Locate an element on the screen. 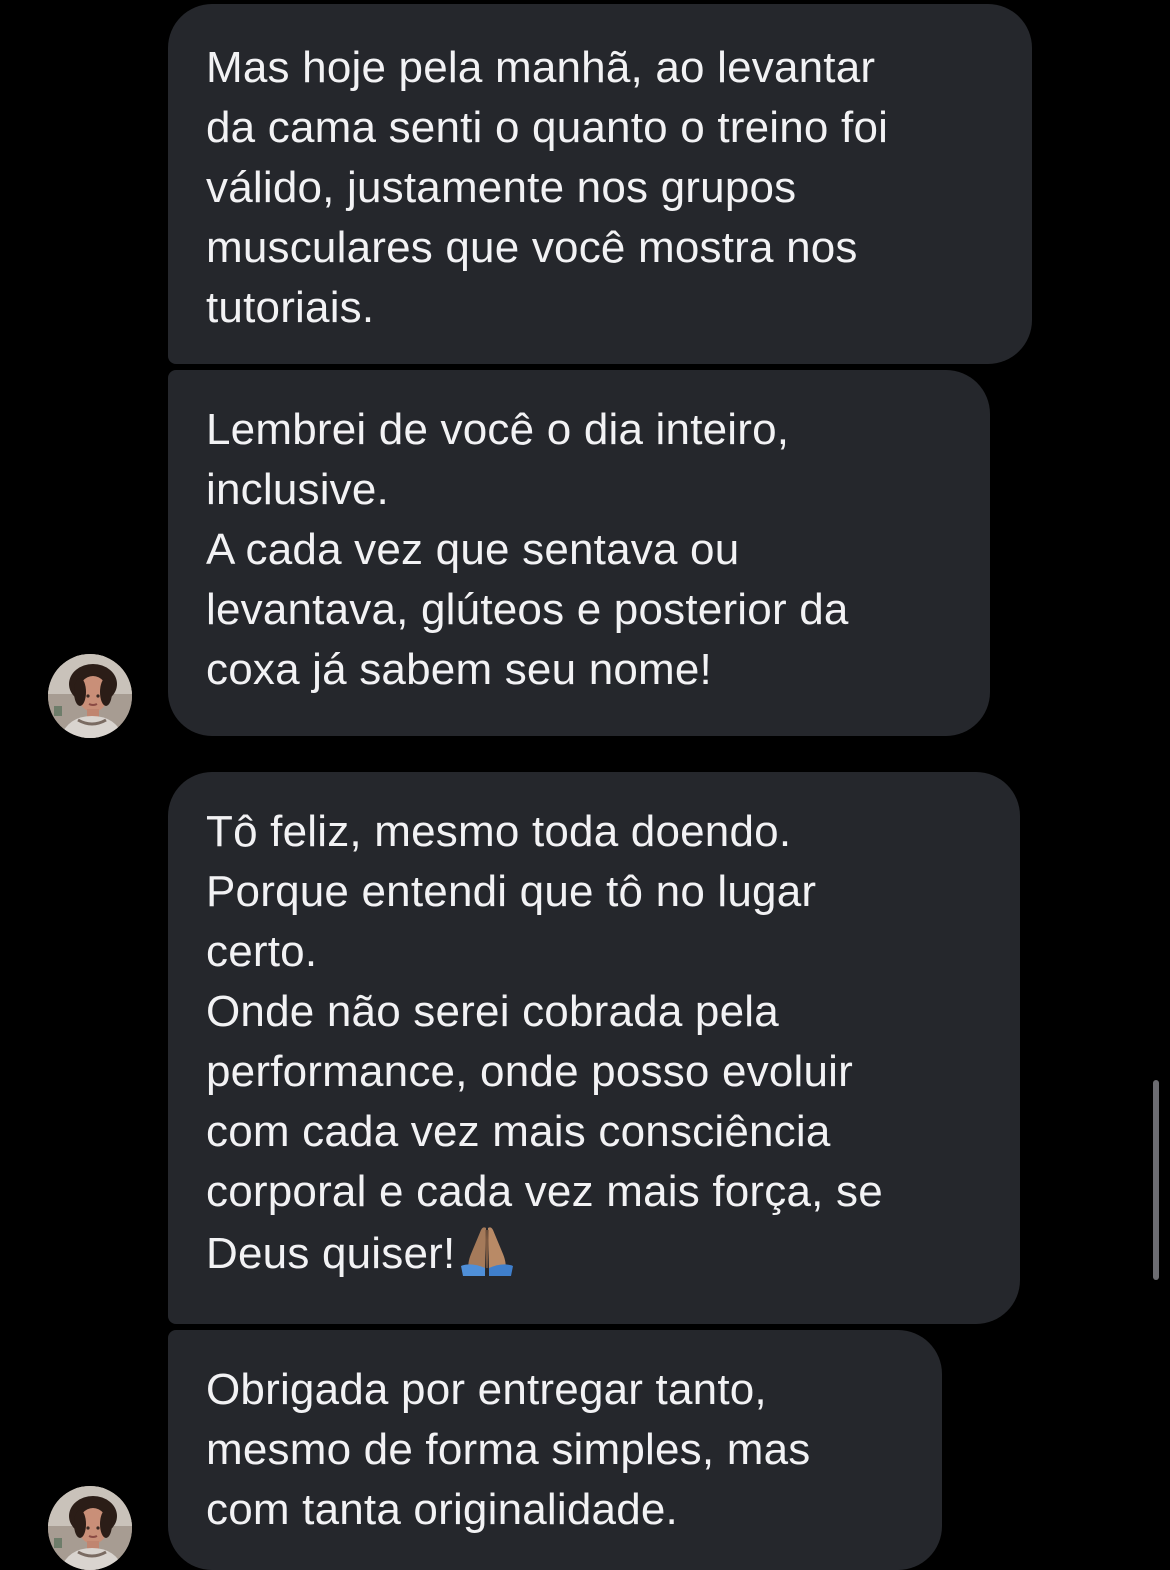  message-text-line: com cada vez mais consciência is located at coordinates (518, 1131).